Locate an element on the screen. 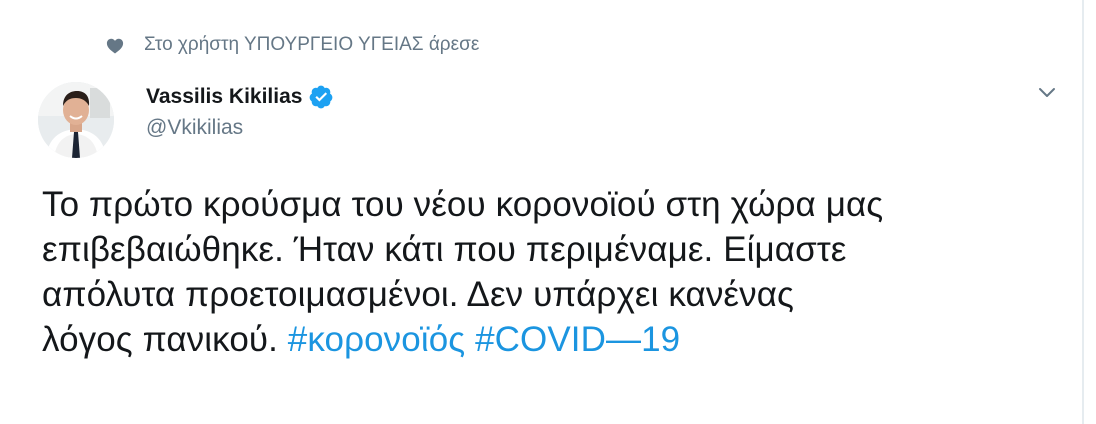 The width and height of the screenshot is (1096, 424). avatar is located at coordinates (76, 120).